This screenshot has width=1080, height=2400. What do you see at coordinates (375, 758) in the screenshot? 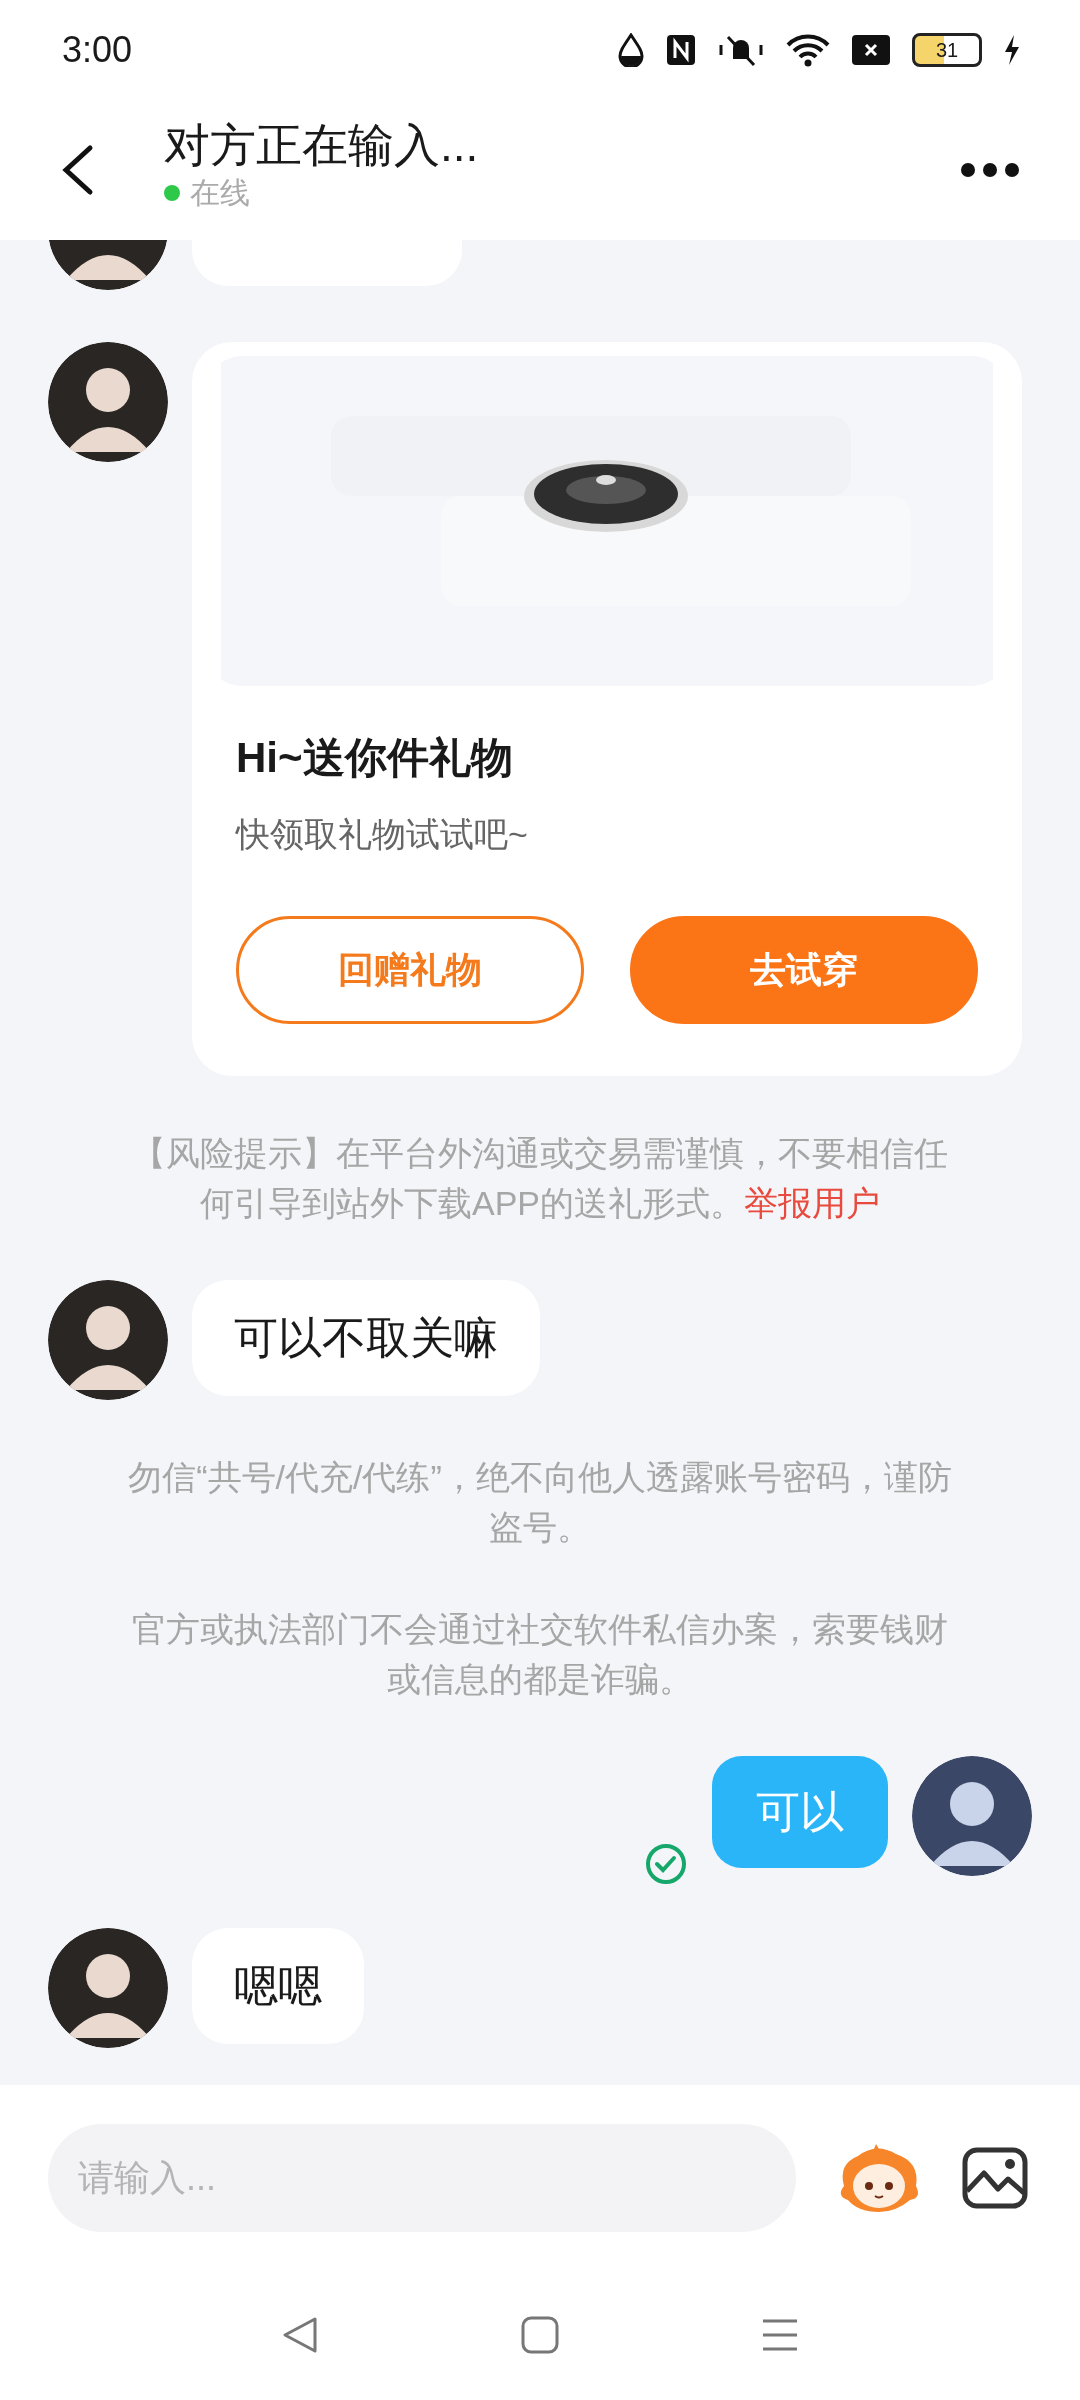
I see `gift-title: Hi~送你件礼物` at bounding box center [375, 758].